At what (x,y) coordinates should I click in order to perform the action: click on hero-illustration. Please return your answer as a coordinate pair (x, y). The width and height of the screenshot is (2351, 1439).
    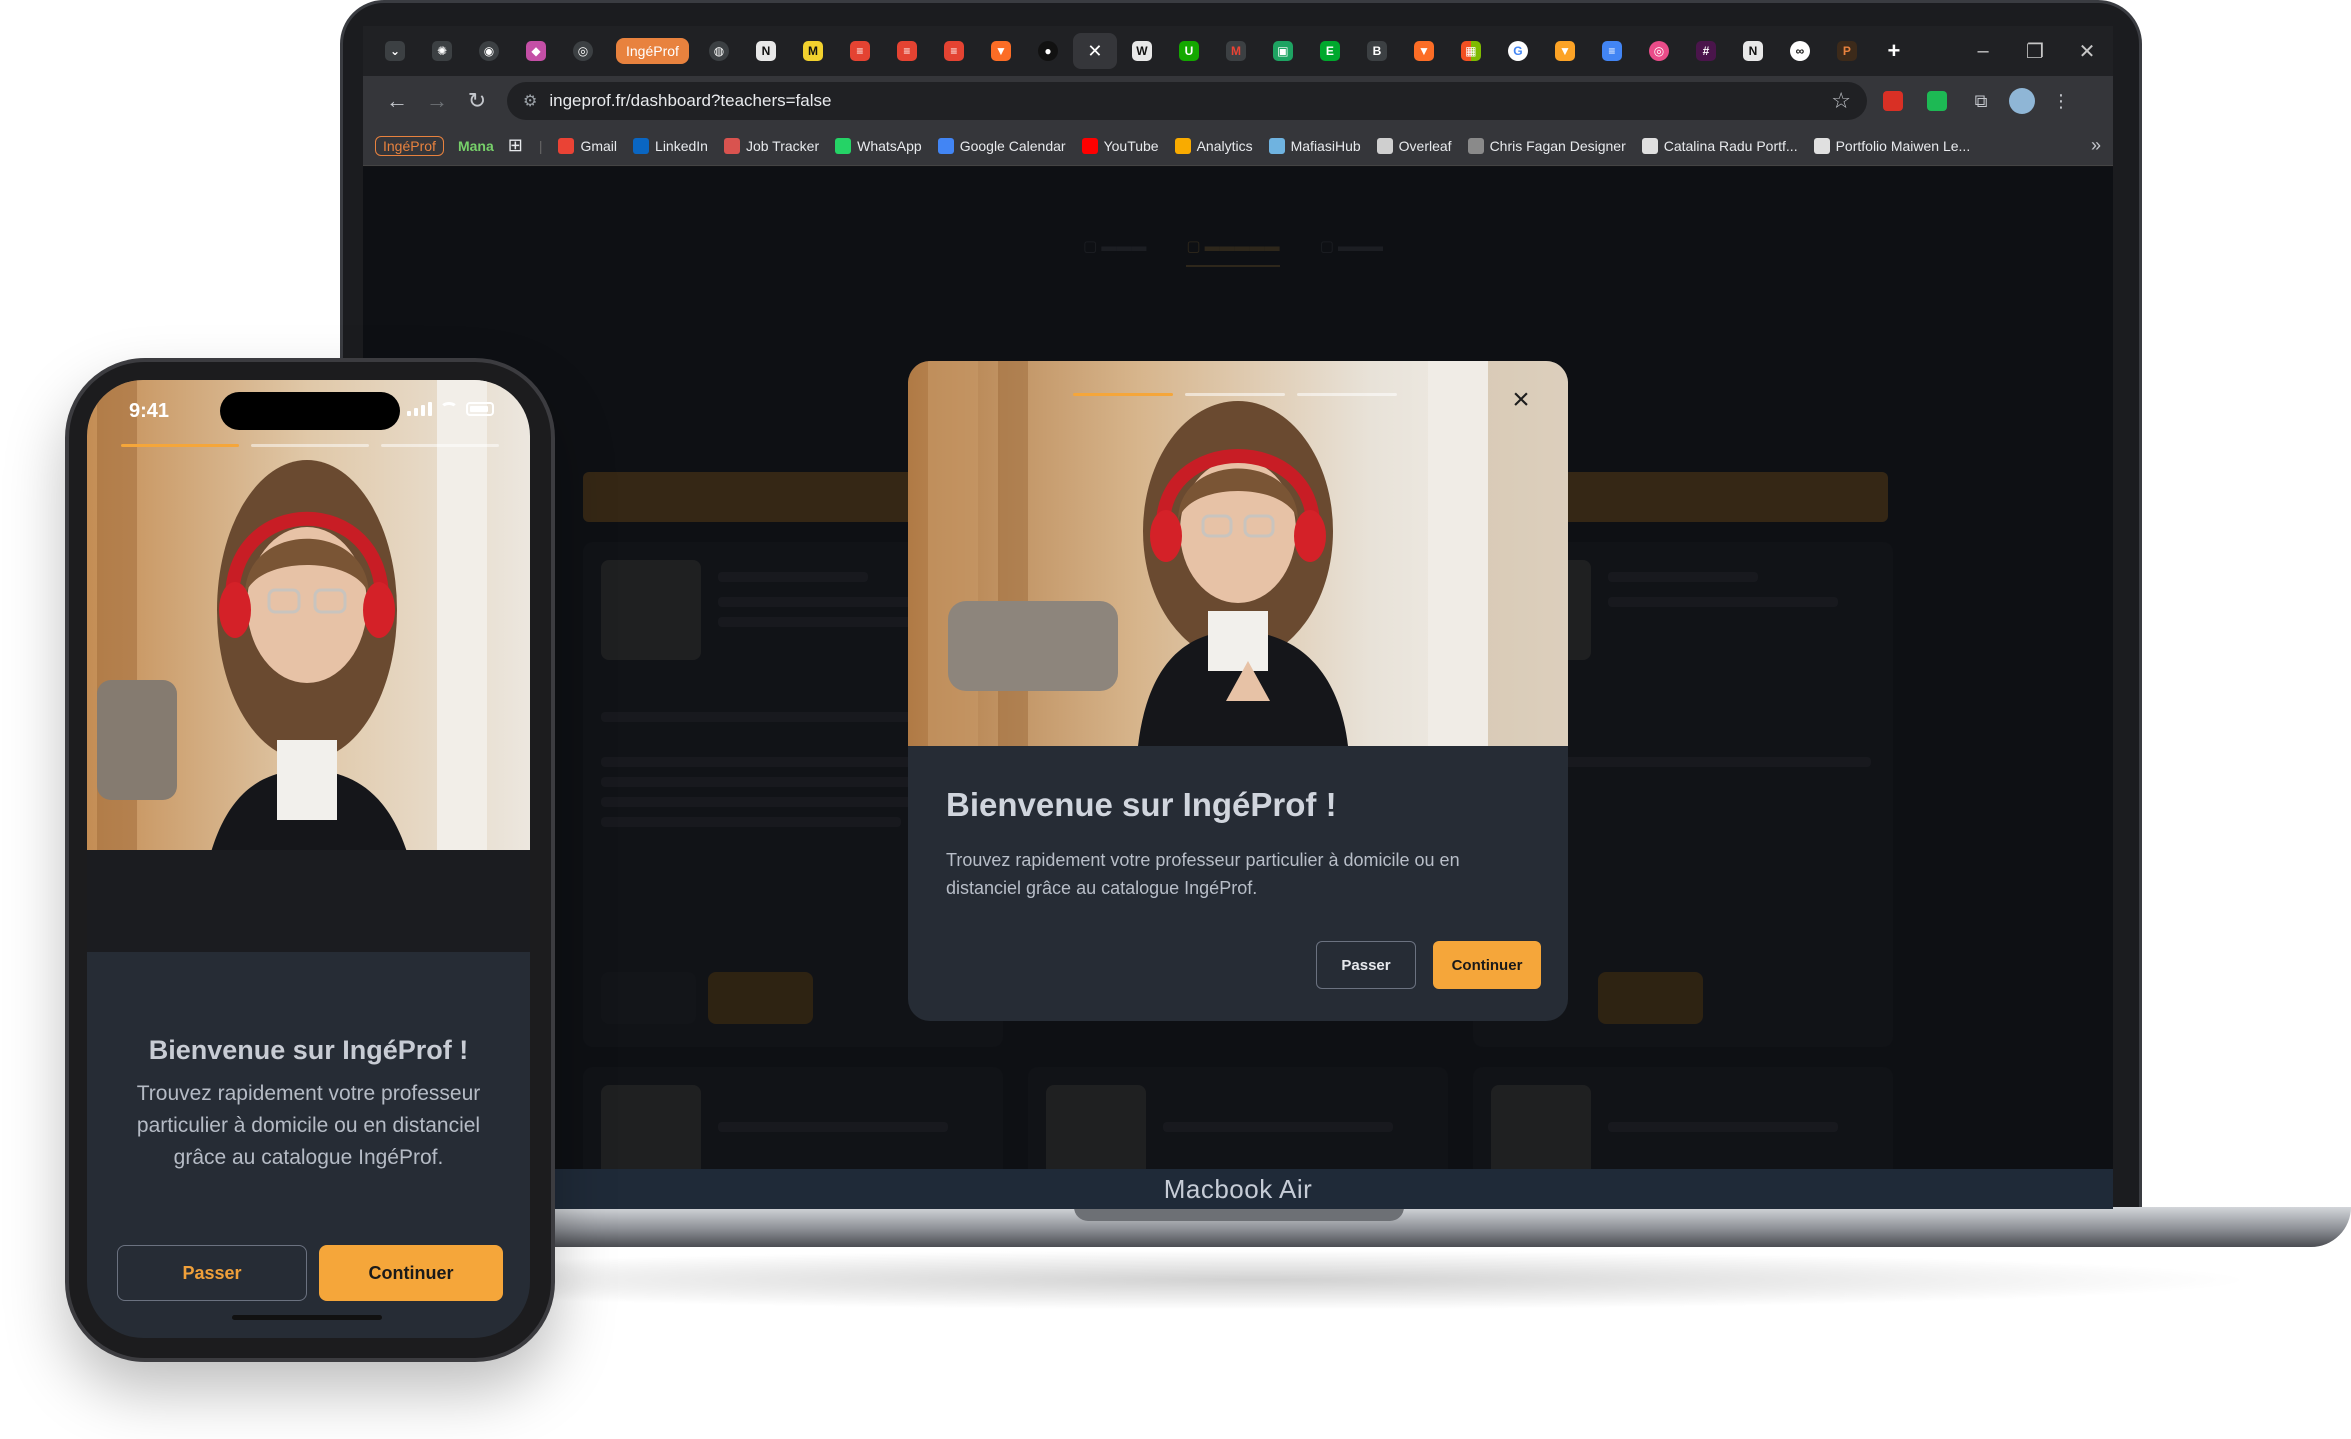
    Looking at the image, I should click on (1238, 553).